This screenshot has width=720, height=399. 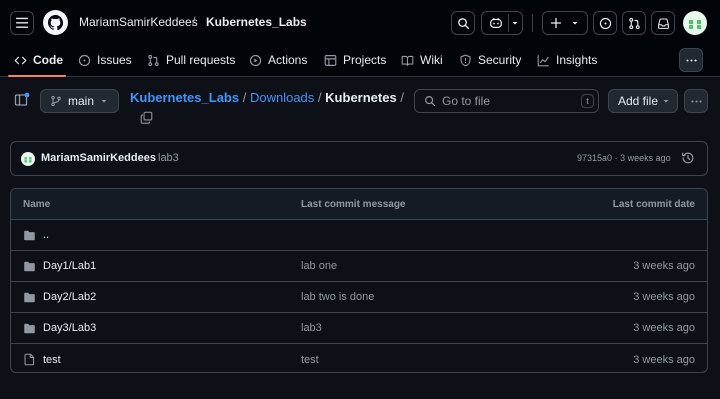 I want to click on table-row: Day3/Lab3 lab3 3 weeks ago, so click(x=359, y=328).